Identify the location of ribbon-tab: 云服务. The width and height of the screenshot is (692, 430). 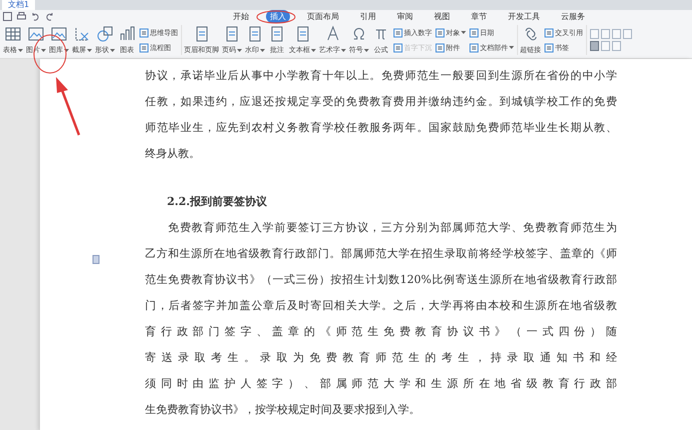
(573, 16).